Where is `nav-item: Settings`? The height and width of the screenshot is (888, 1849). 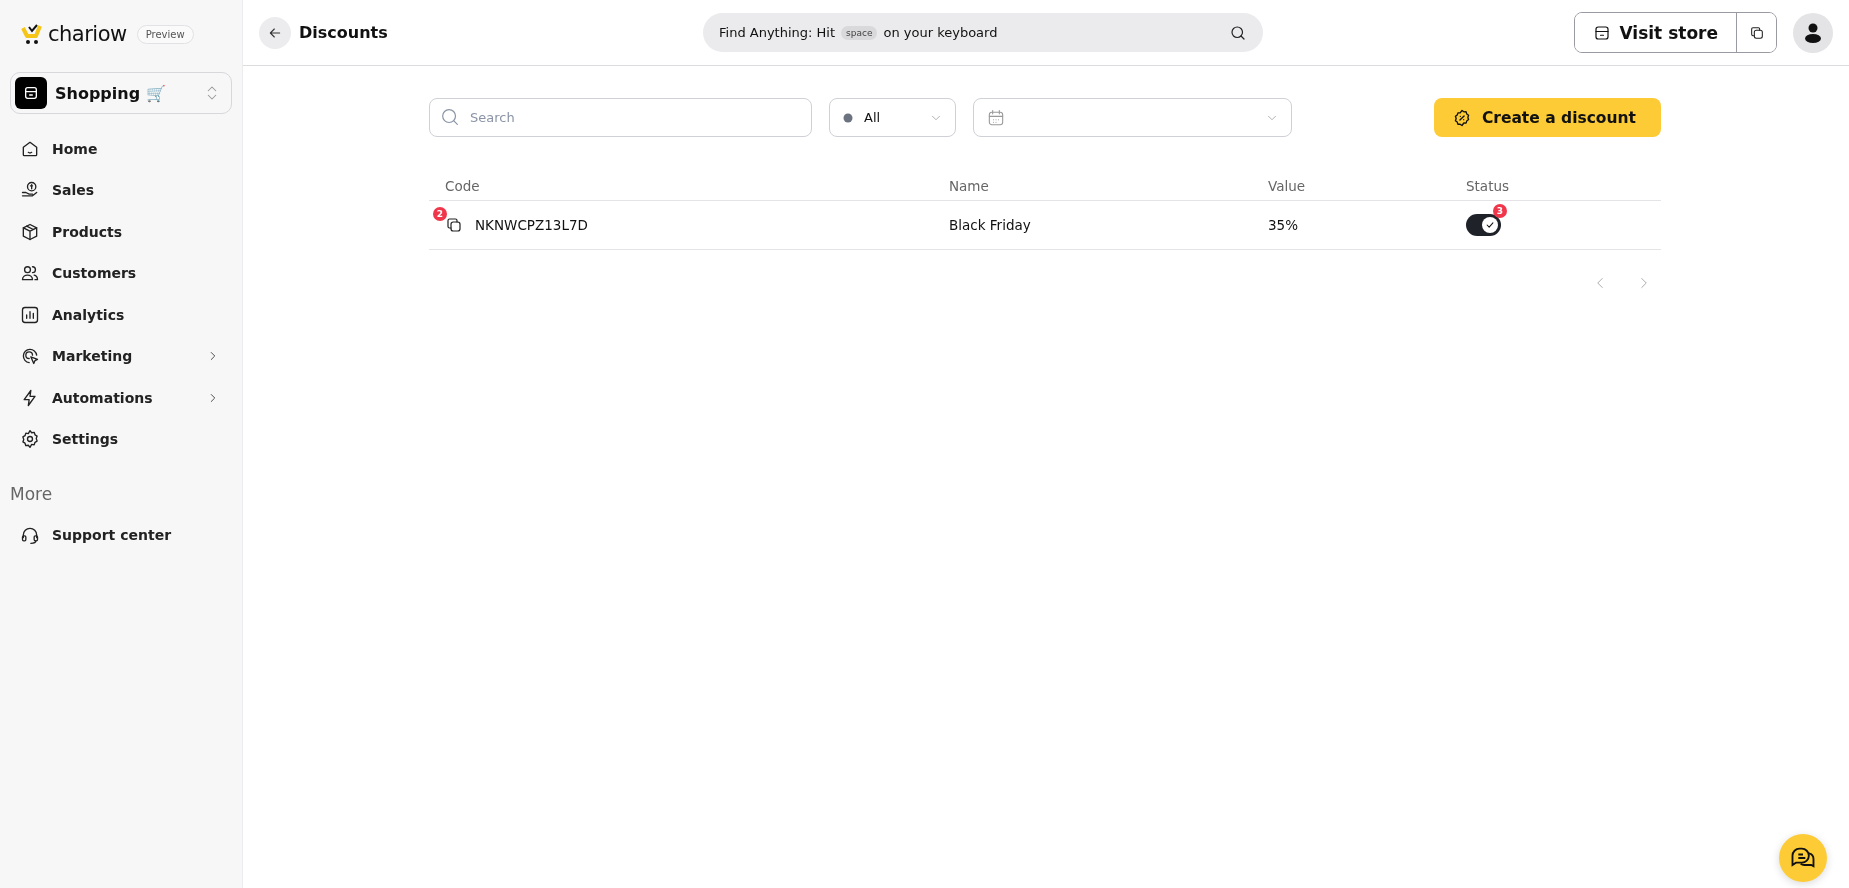
nav-item: Settings is located at coordinates (121, 439).